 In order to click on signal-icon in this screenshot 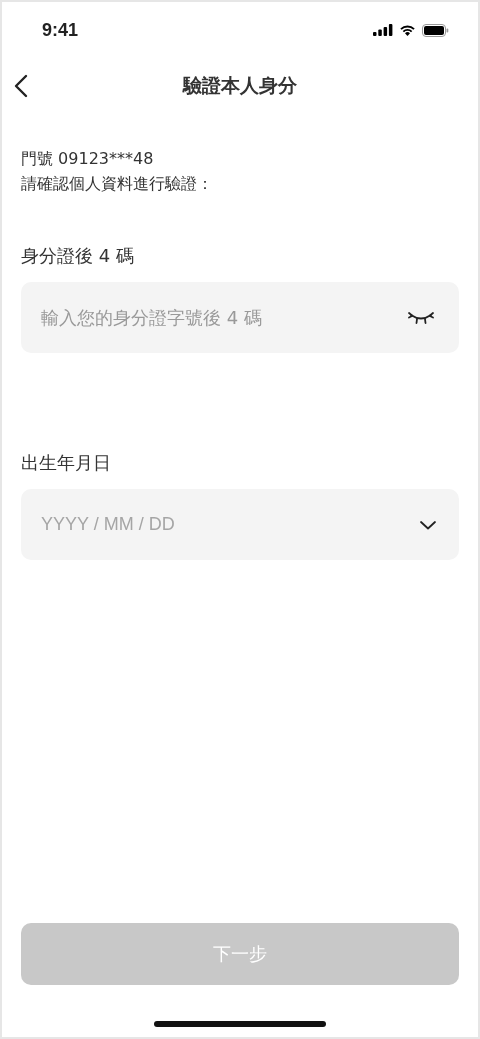, I will do `click(383, 30)`.